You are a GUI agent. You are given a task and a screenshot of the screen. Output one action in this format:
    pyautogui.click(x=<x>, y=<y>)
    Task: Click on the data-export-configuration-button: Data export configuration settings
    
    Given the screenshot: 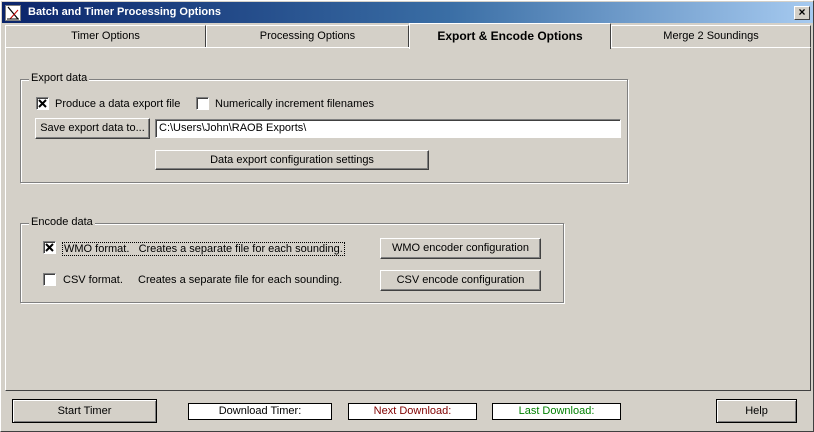 What is the action you would take?
    pyautogui.click(x=292, y=160)
    